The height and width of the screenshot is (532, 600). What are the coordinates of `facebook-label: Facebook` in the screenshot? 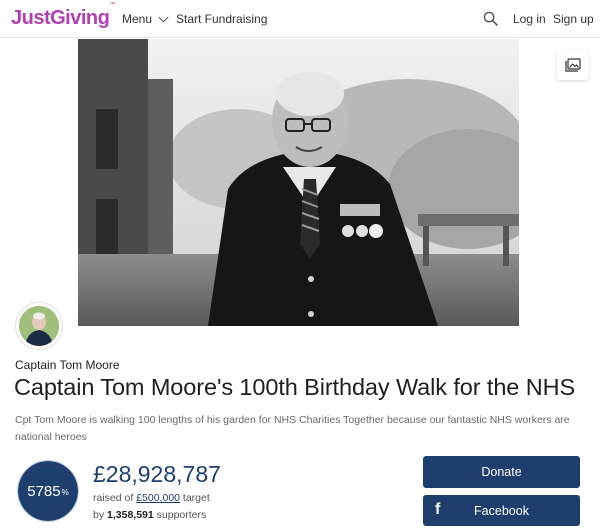 It's located at (501, 510).